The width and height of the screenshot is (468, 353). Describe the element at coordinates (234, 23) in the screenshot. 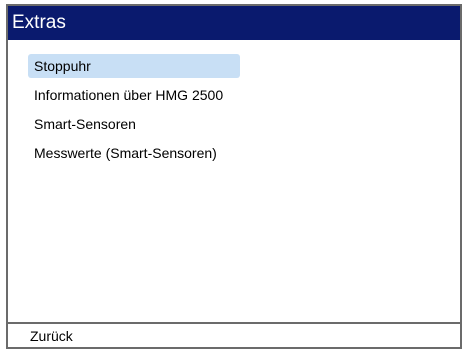

I see `window-title: Extras` at that location.